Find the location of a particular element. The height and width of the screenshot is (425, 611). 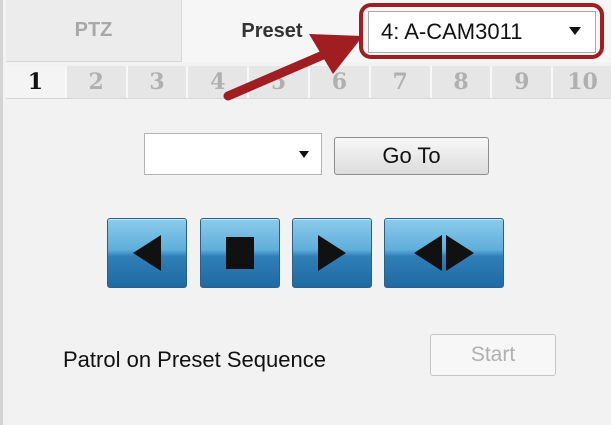

stop-button is located at coordinates (240, 253).